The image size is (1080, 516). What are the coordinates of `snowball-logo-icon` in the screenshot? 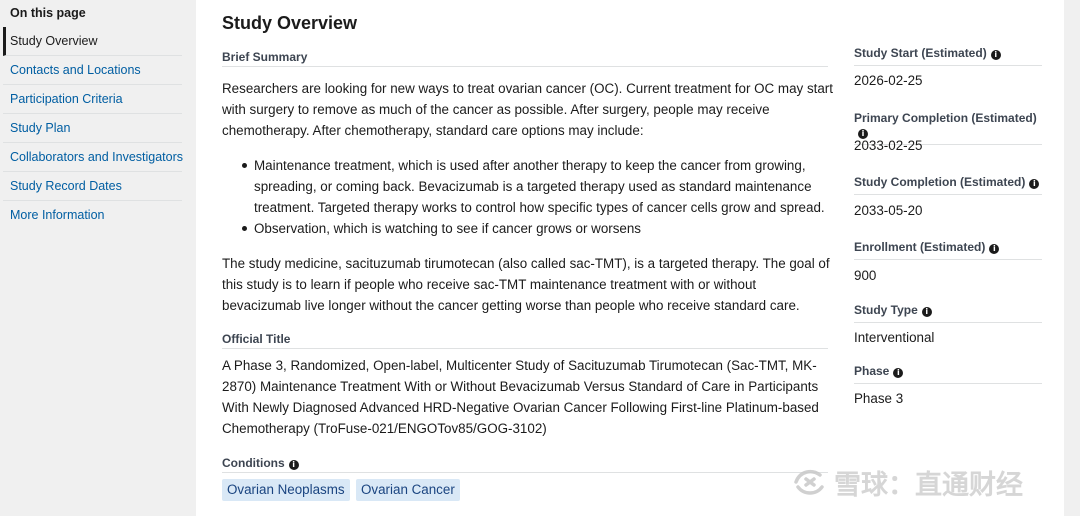 It's located at (809, 482).